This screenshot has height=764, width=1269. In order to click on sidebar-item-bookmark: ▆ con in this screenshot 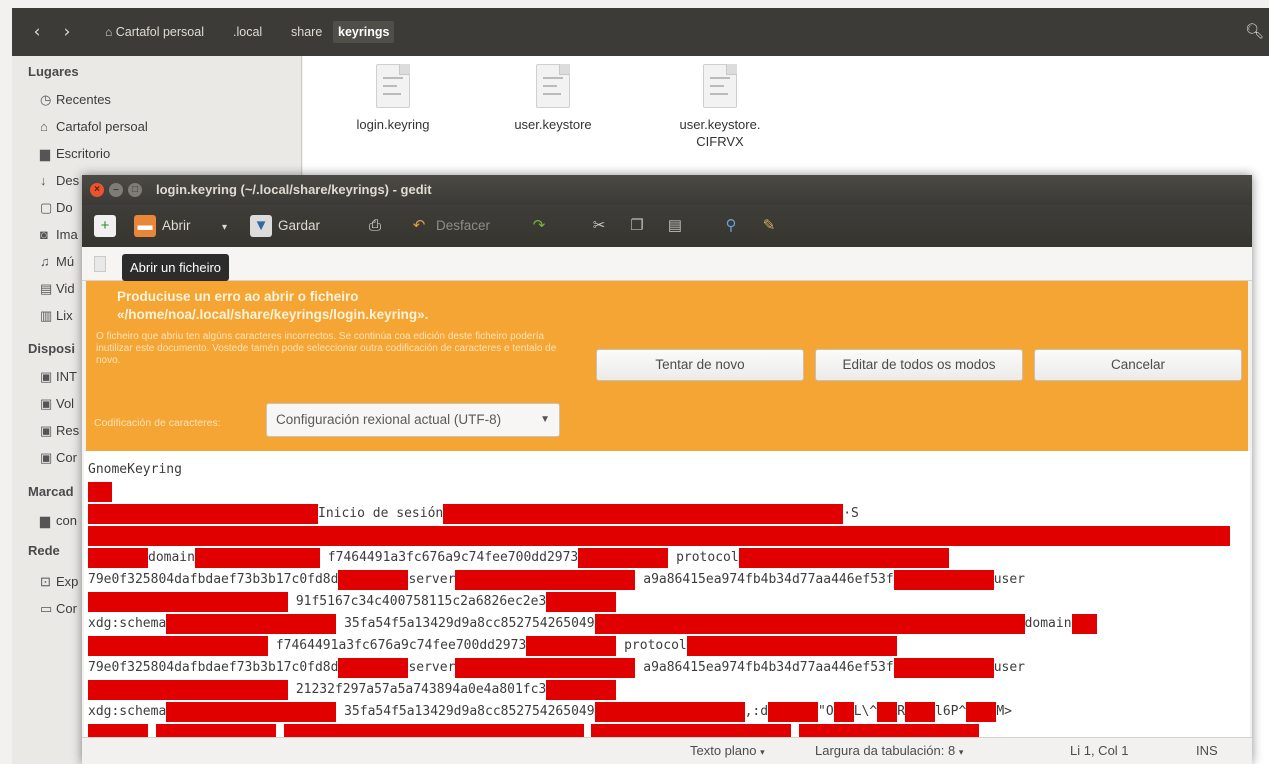, I will do `click(58, 521)`.